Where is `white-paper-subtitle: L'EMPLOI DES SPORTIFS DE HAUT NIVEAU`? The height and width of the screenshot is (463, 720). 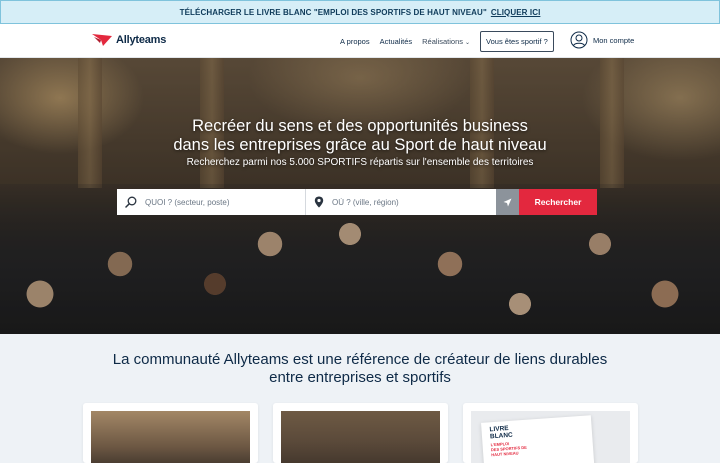 white-paper-subtitle: L'EMPLOI DES SPORTIFS DE HAUT NIVEAU is located at coordinates (509, 449).